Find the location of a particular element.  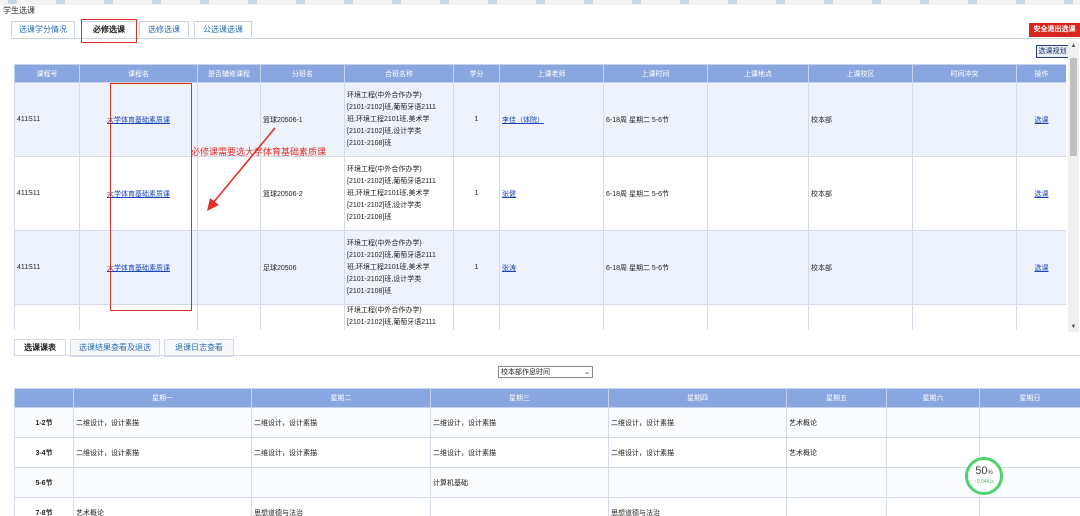

schedule-cell: 计算机基础 is located at coordinates (519, 482).